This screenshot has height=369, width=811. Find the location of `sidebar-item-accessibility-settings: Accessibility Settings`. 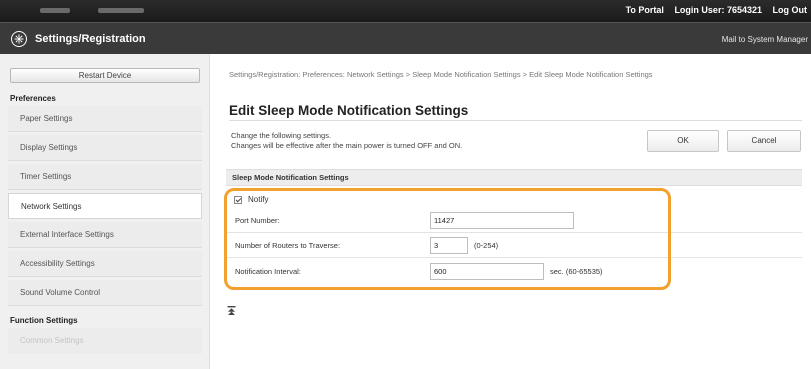

sidebar-item-accessibility-settings: Accessibility Settings is located at coordinates (105, 264).